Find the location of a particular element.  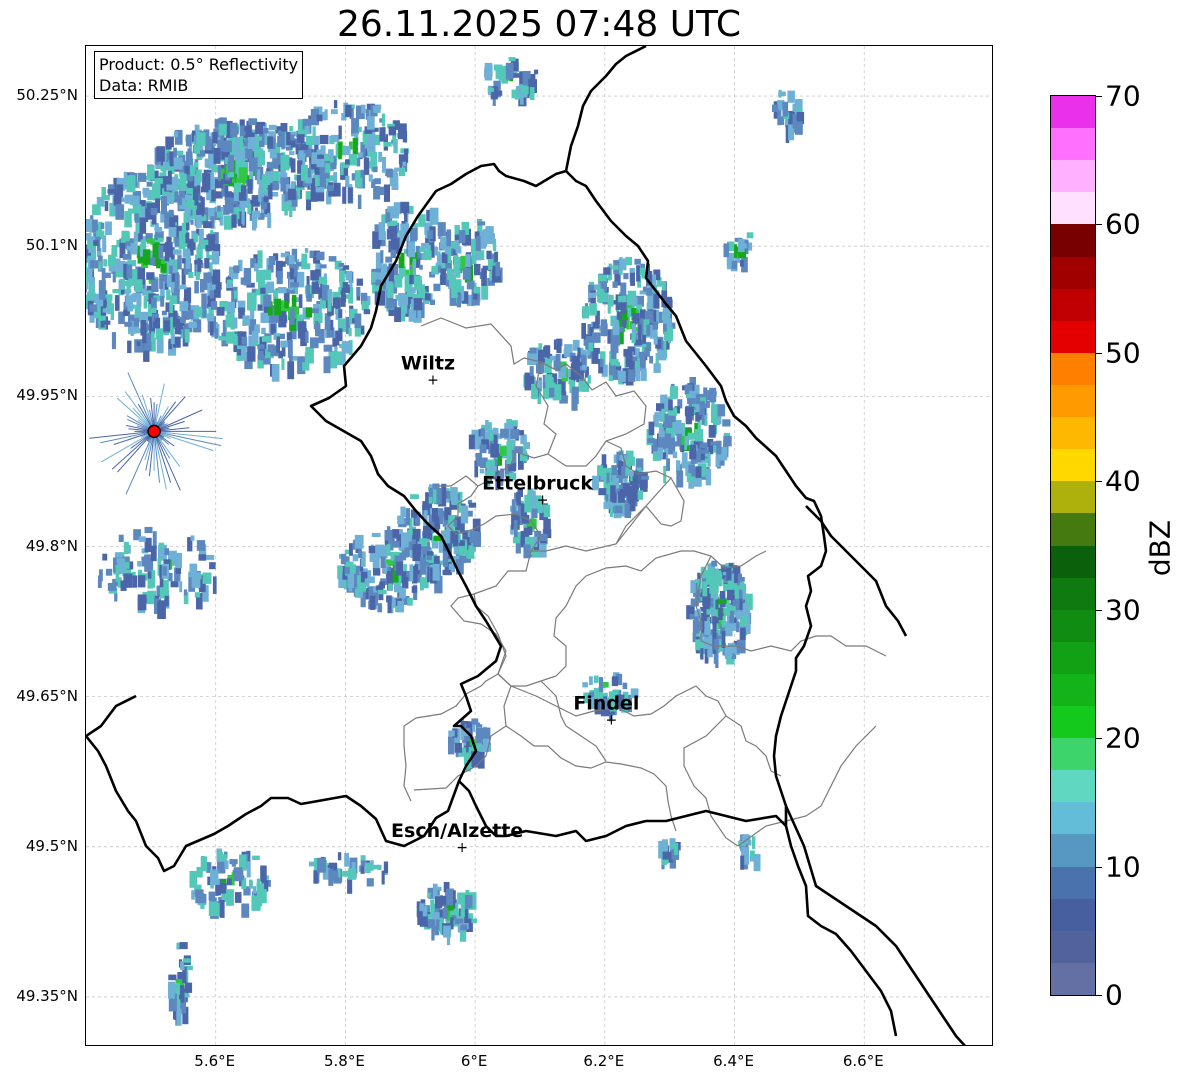

colorbar-tick-label: 60 is located at coordinates (1123, 224).